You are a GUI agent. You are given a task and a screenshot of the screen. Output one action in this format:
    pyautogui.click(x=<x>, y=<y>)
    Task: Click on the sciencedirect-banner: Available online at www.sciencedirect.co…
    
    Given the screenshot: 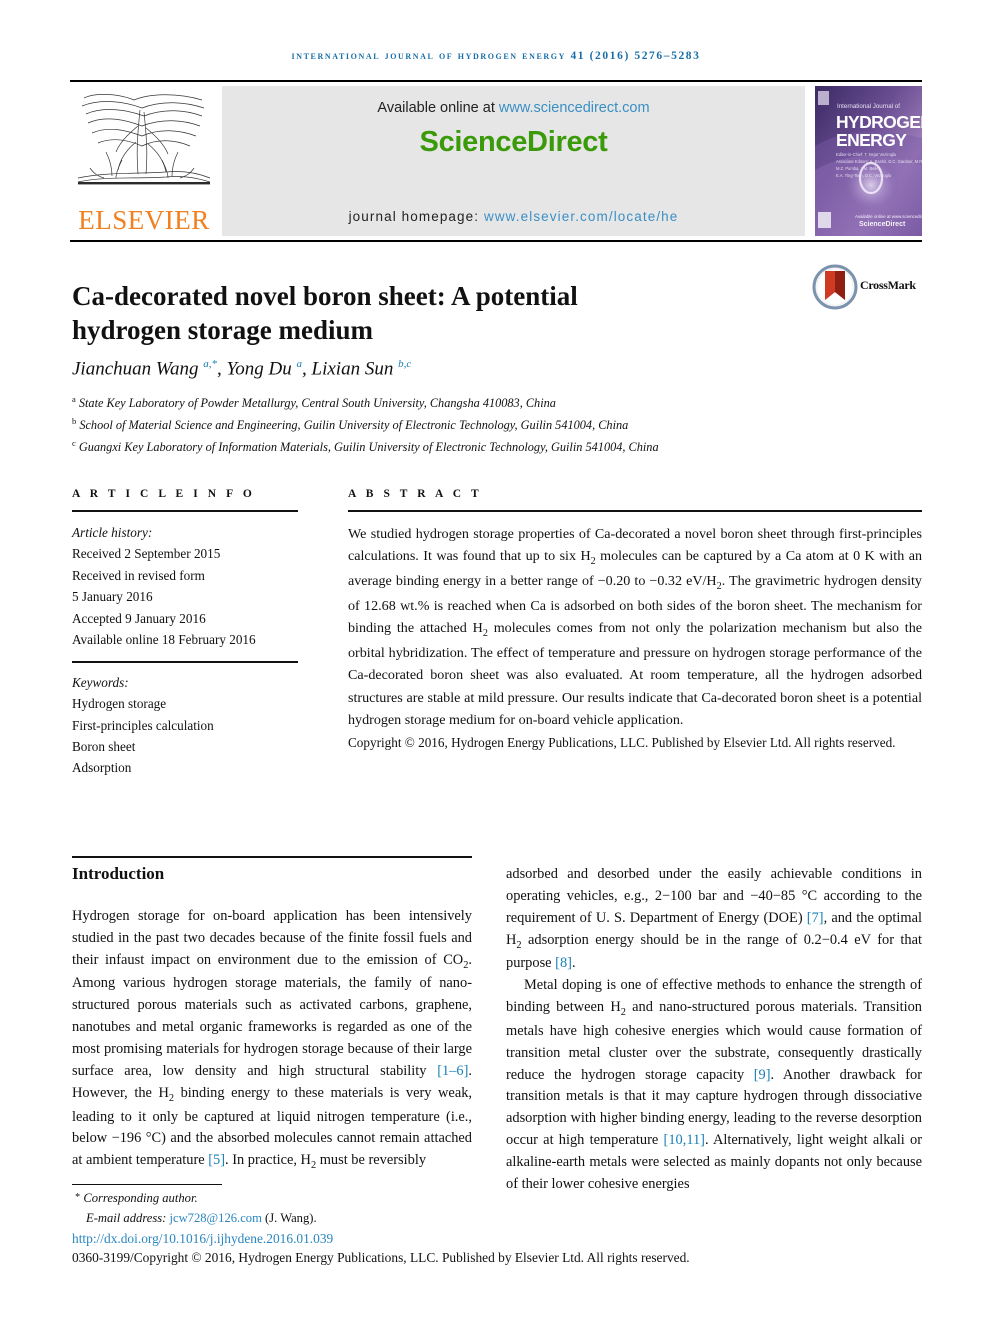 What is the action you would take?
    pyautogui.click(x=513, y=161)
    